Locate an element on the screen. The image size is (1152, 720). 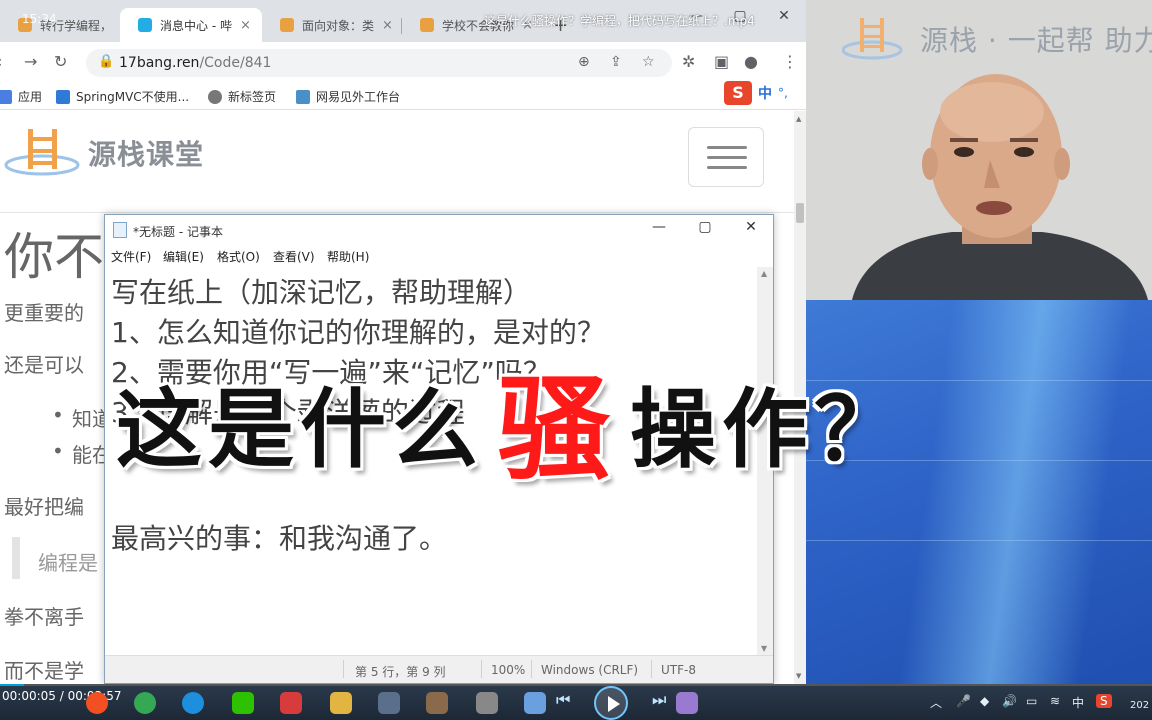
blockquote-bar is located at coordinates (16, 558).